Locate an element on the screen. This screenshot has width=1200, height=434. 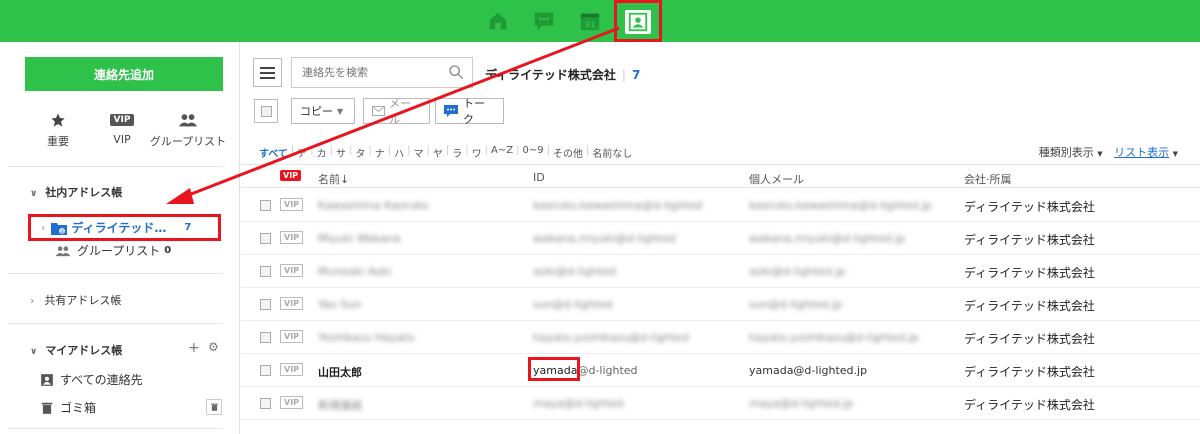
home-icon is located at coordinates (498, 21).